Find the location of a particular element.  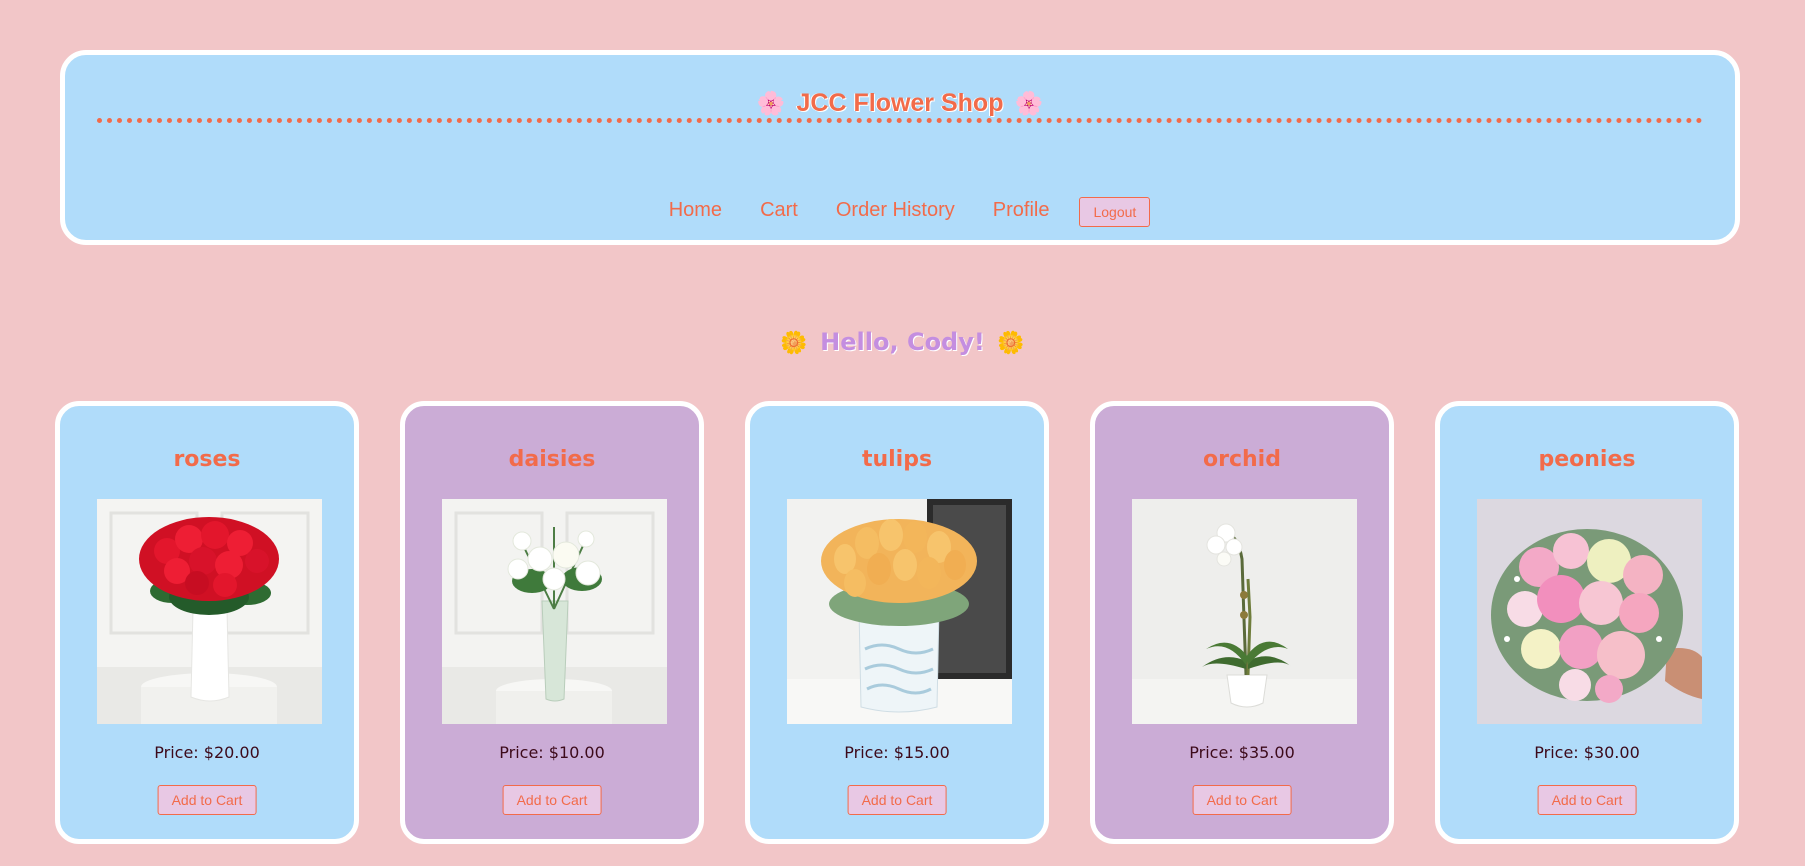

product-name: tulips is located at coordinates (897, 459).